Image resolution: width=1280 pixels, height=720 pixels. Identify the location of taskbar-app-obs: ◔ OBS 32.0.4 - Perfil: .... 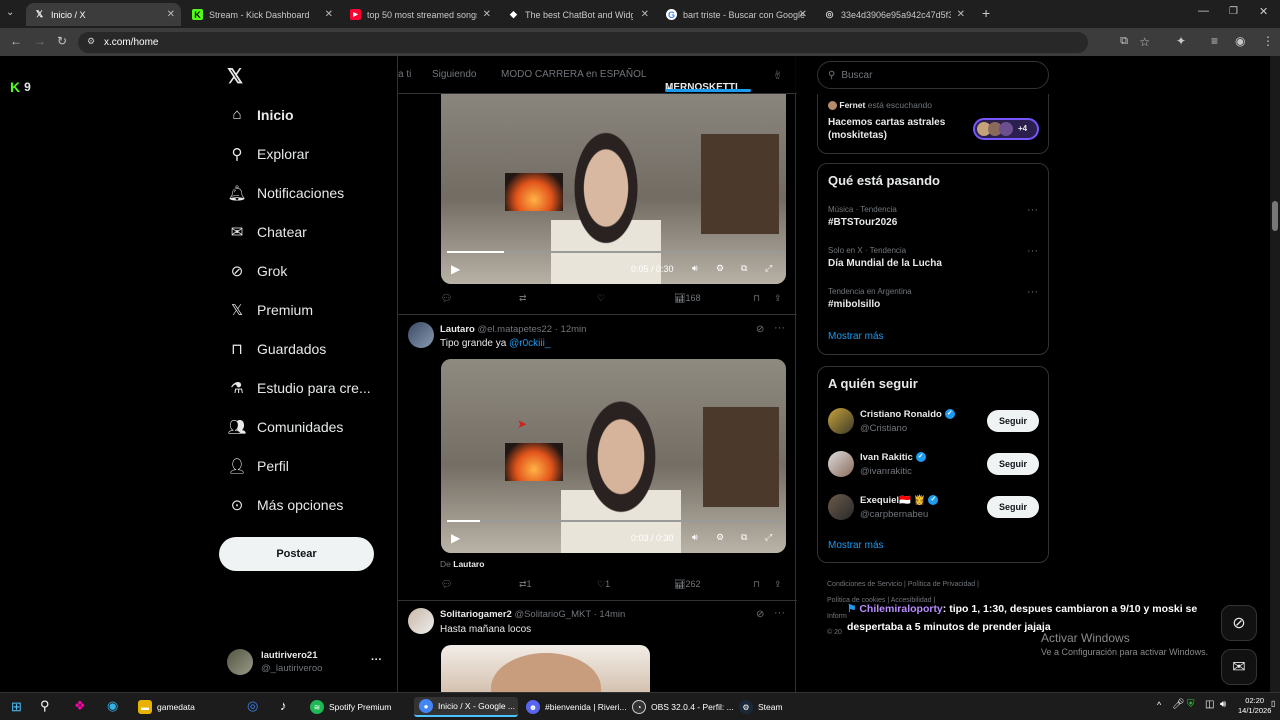
(683, 707).